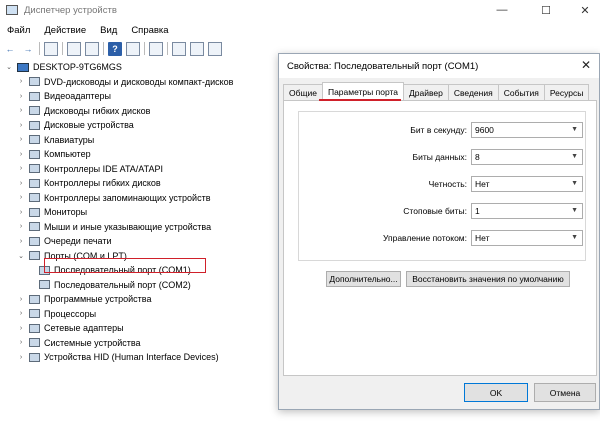  Describe the element at coordinates (424, 238) in the screenshot. I see `flow-control-label: Управление потоком:` at that location.